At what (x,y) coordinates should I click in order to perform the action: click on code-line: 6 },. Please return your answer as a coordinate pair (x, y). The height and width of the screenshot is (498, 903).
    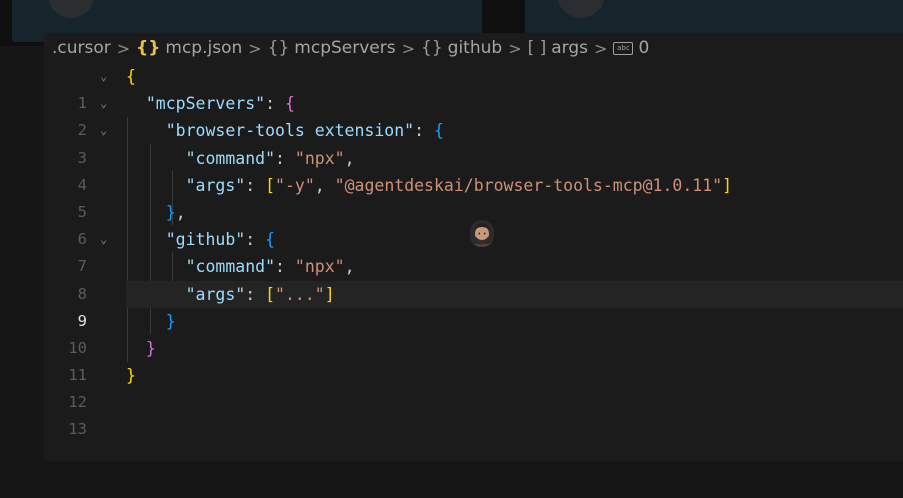
    Looking at the image, I should click on (451, 223).